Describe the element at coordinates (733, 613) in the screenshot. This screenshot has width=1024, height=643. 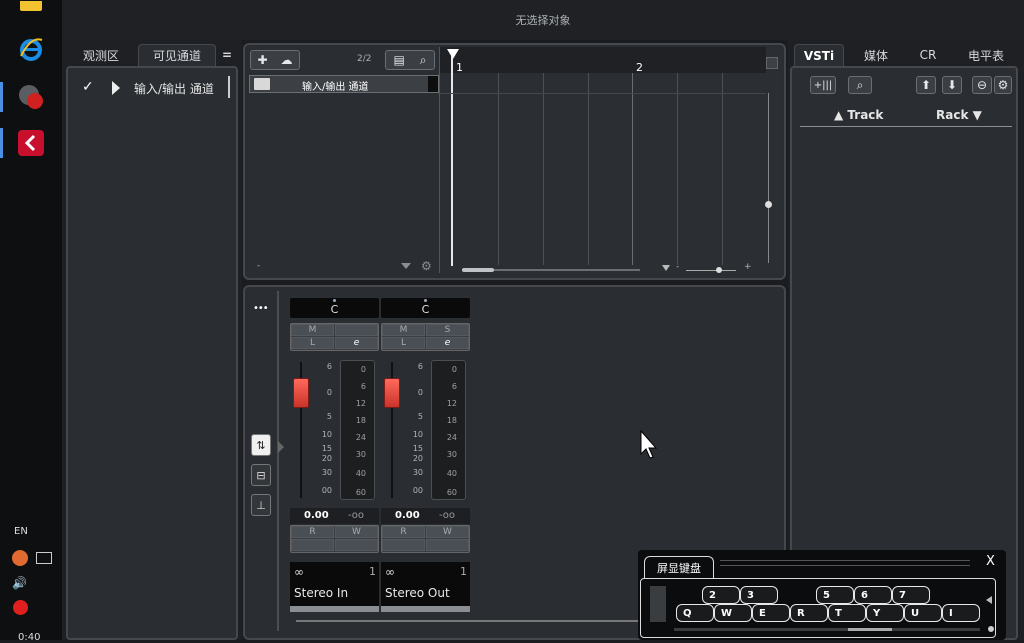
I see `key-w: W` at that location.